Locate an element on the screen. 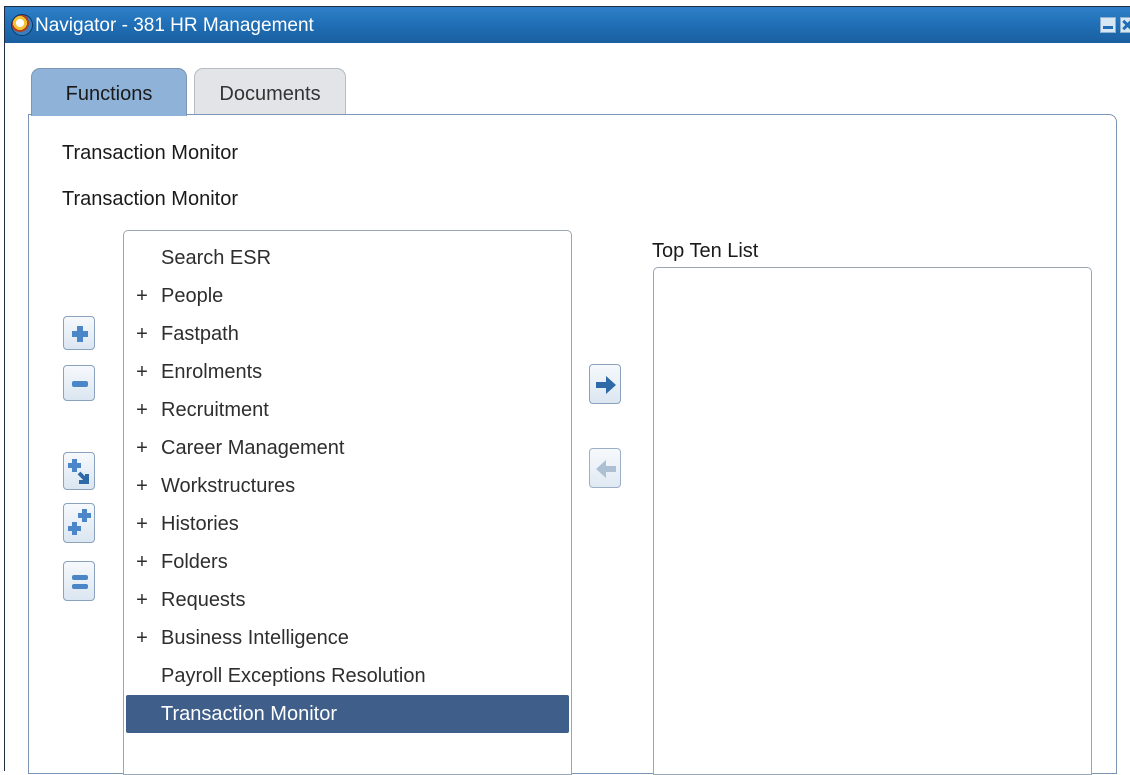 This screenshot has height=775, width=1130. selected-function-label: Transaction Monitor is located at coordinates (150, 199).